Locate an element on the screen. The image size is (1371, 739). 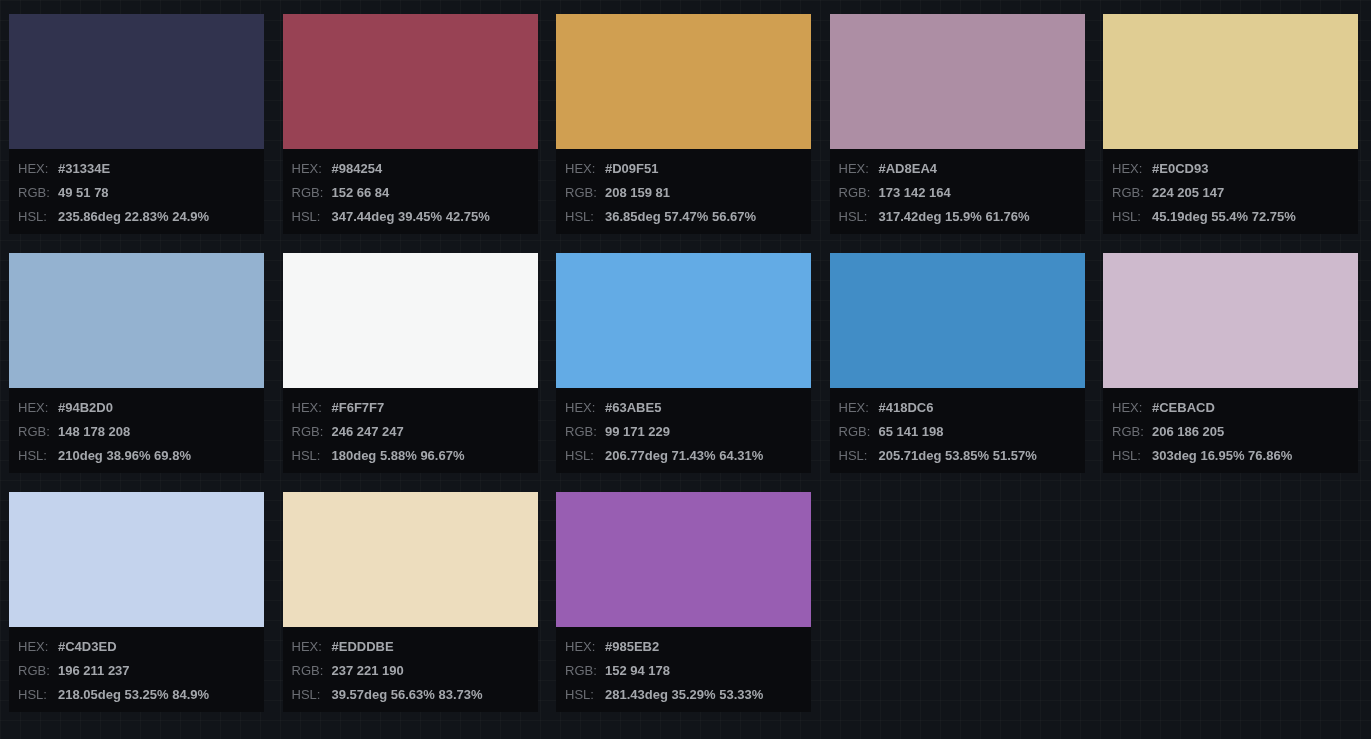
color-value: #418DC6 is located at coordinates (906, 408).